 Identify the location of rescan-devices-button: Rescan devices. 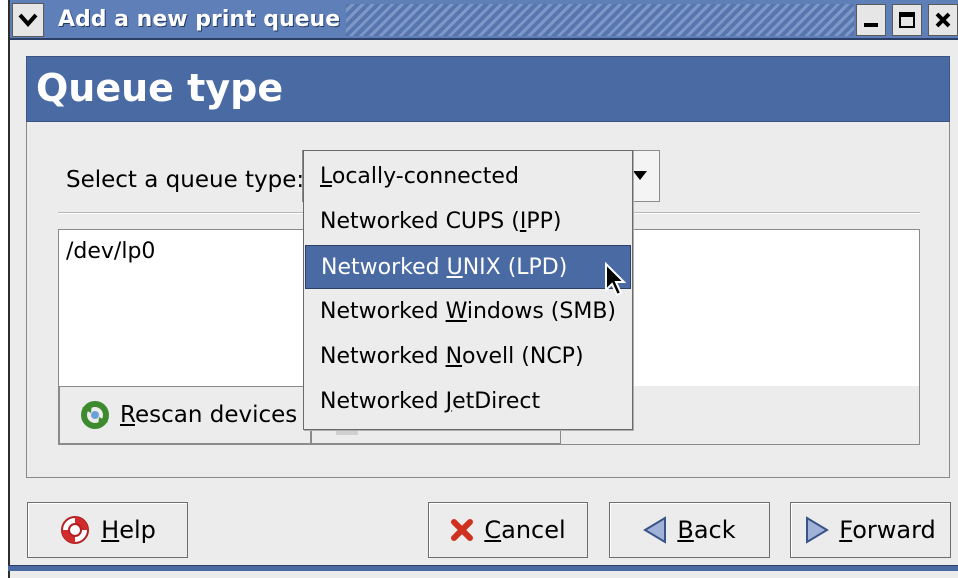
(185, 415).